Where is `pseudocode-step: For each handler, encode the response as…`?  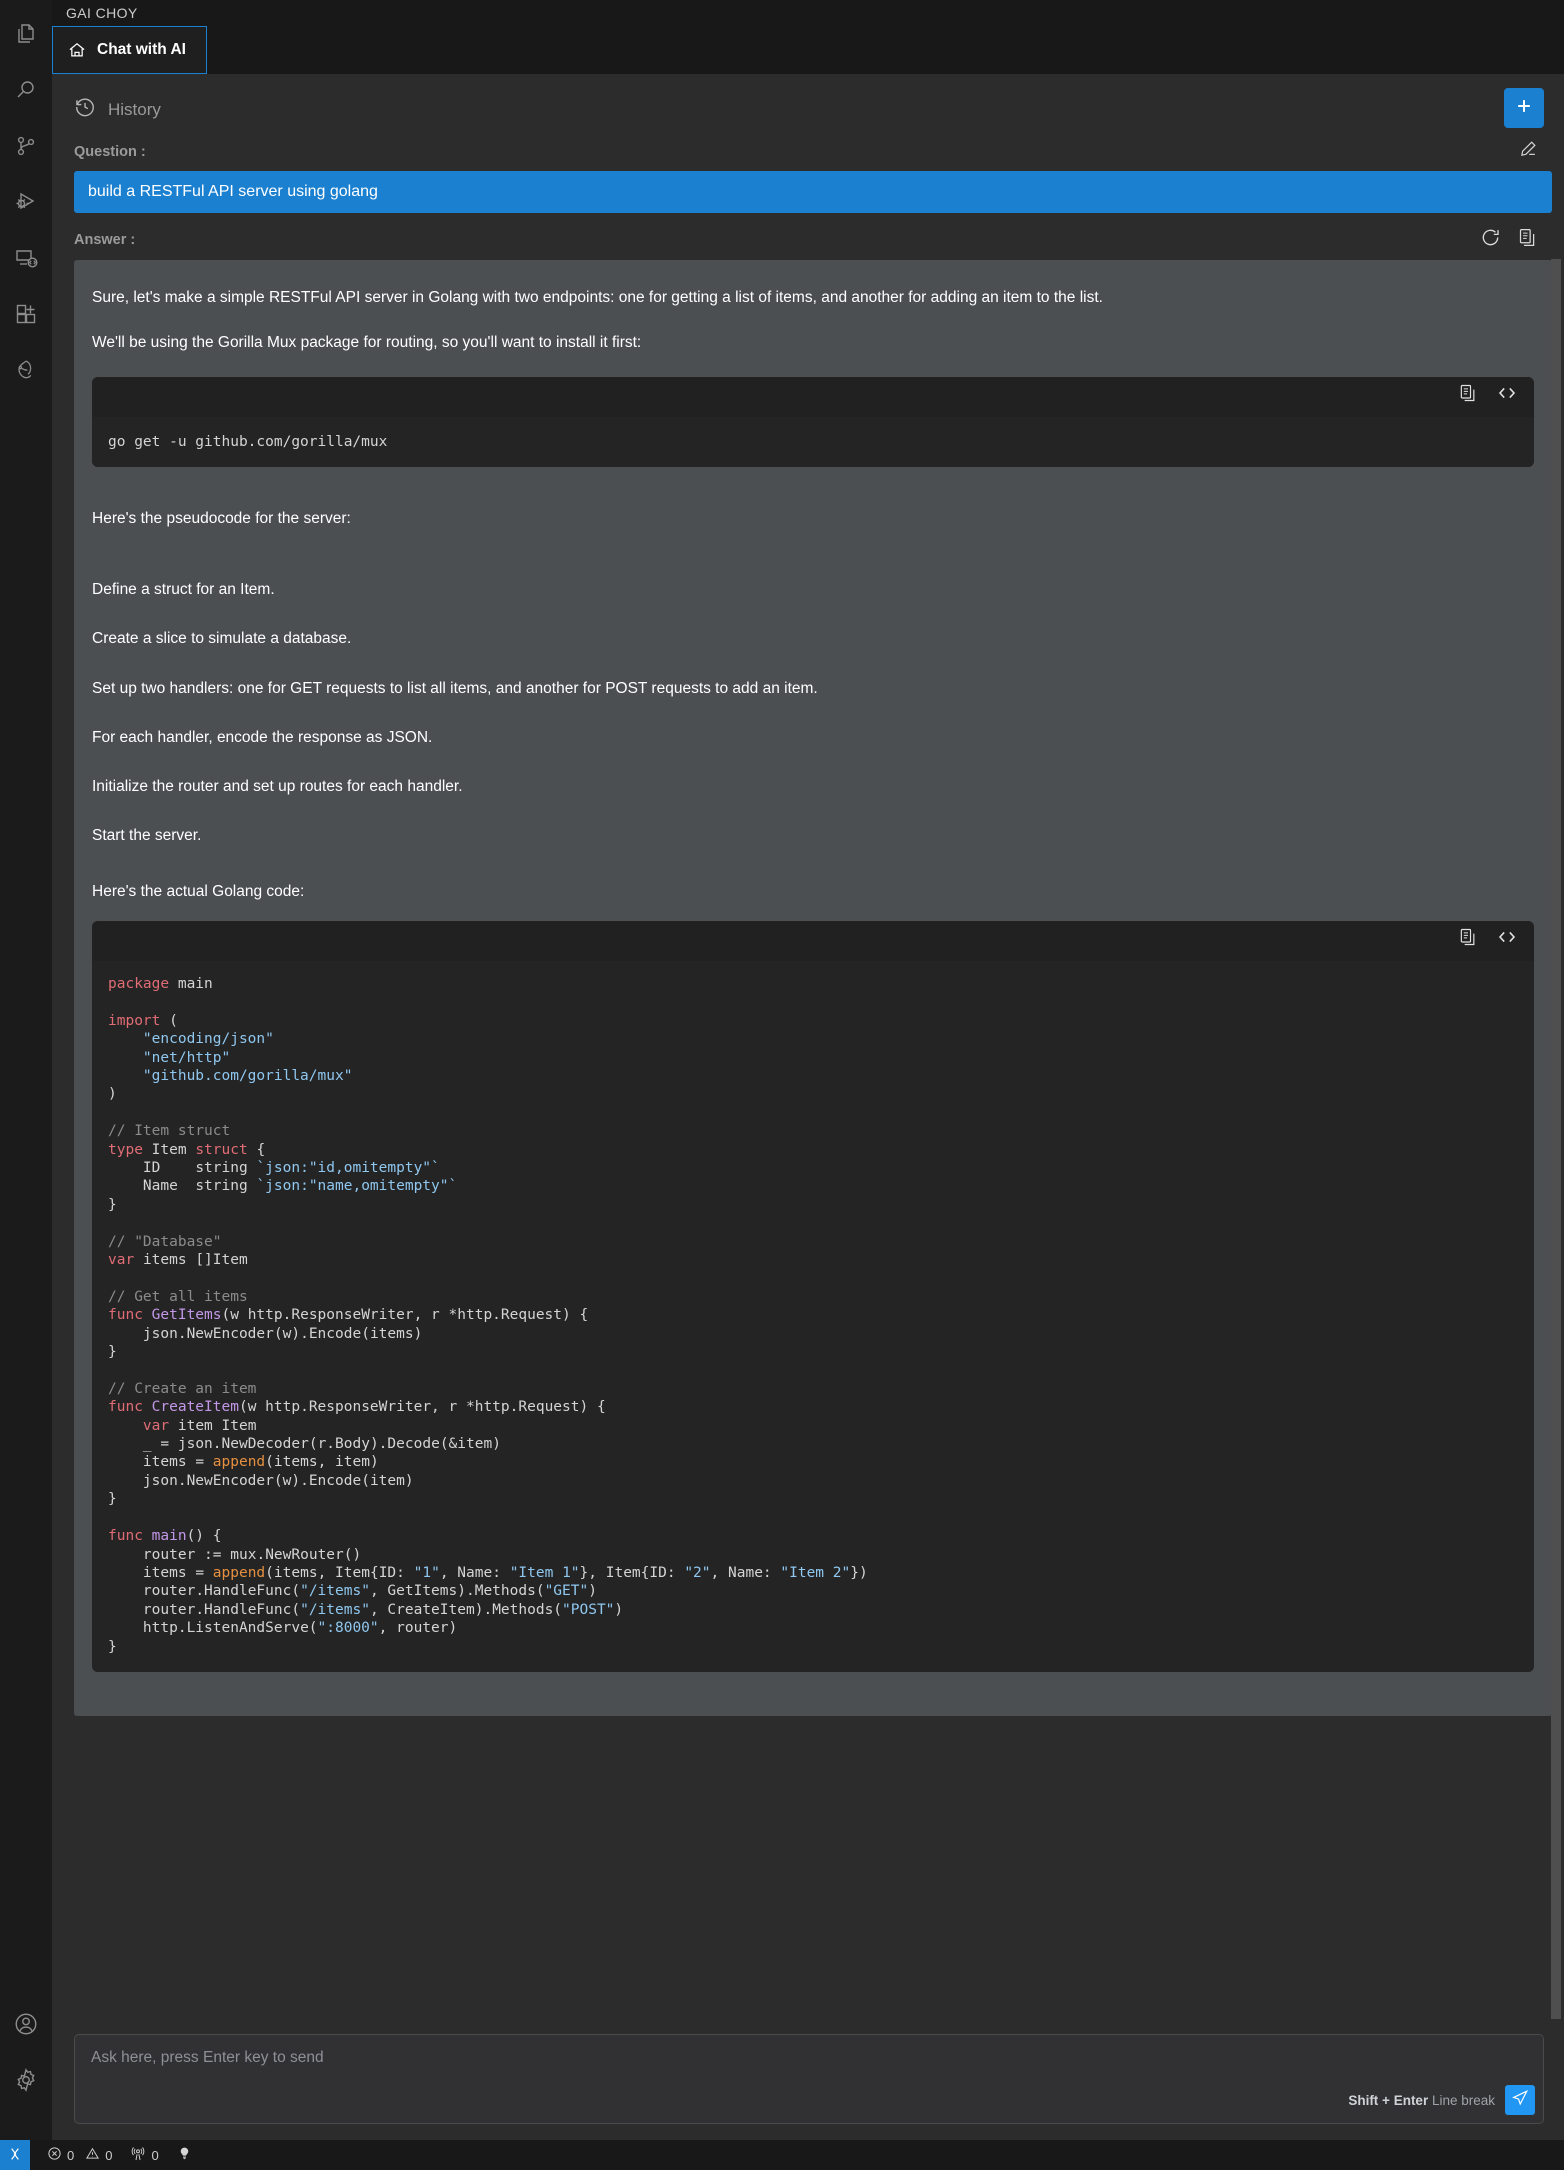 pseudocode-step: For each handler, encode the response as… is located at coordinates (262, 737).